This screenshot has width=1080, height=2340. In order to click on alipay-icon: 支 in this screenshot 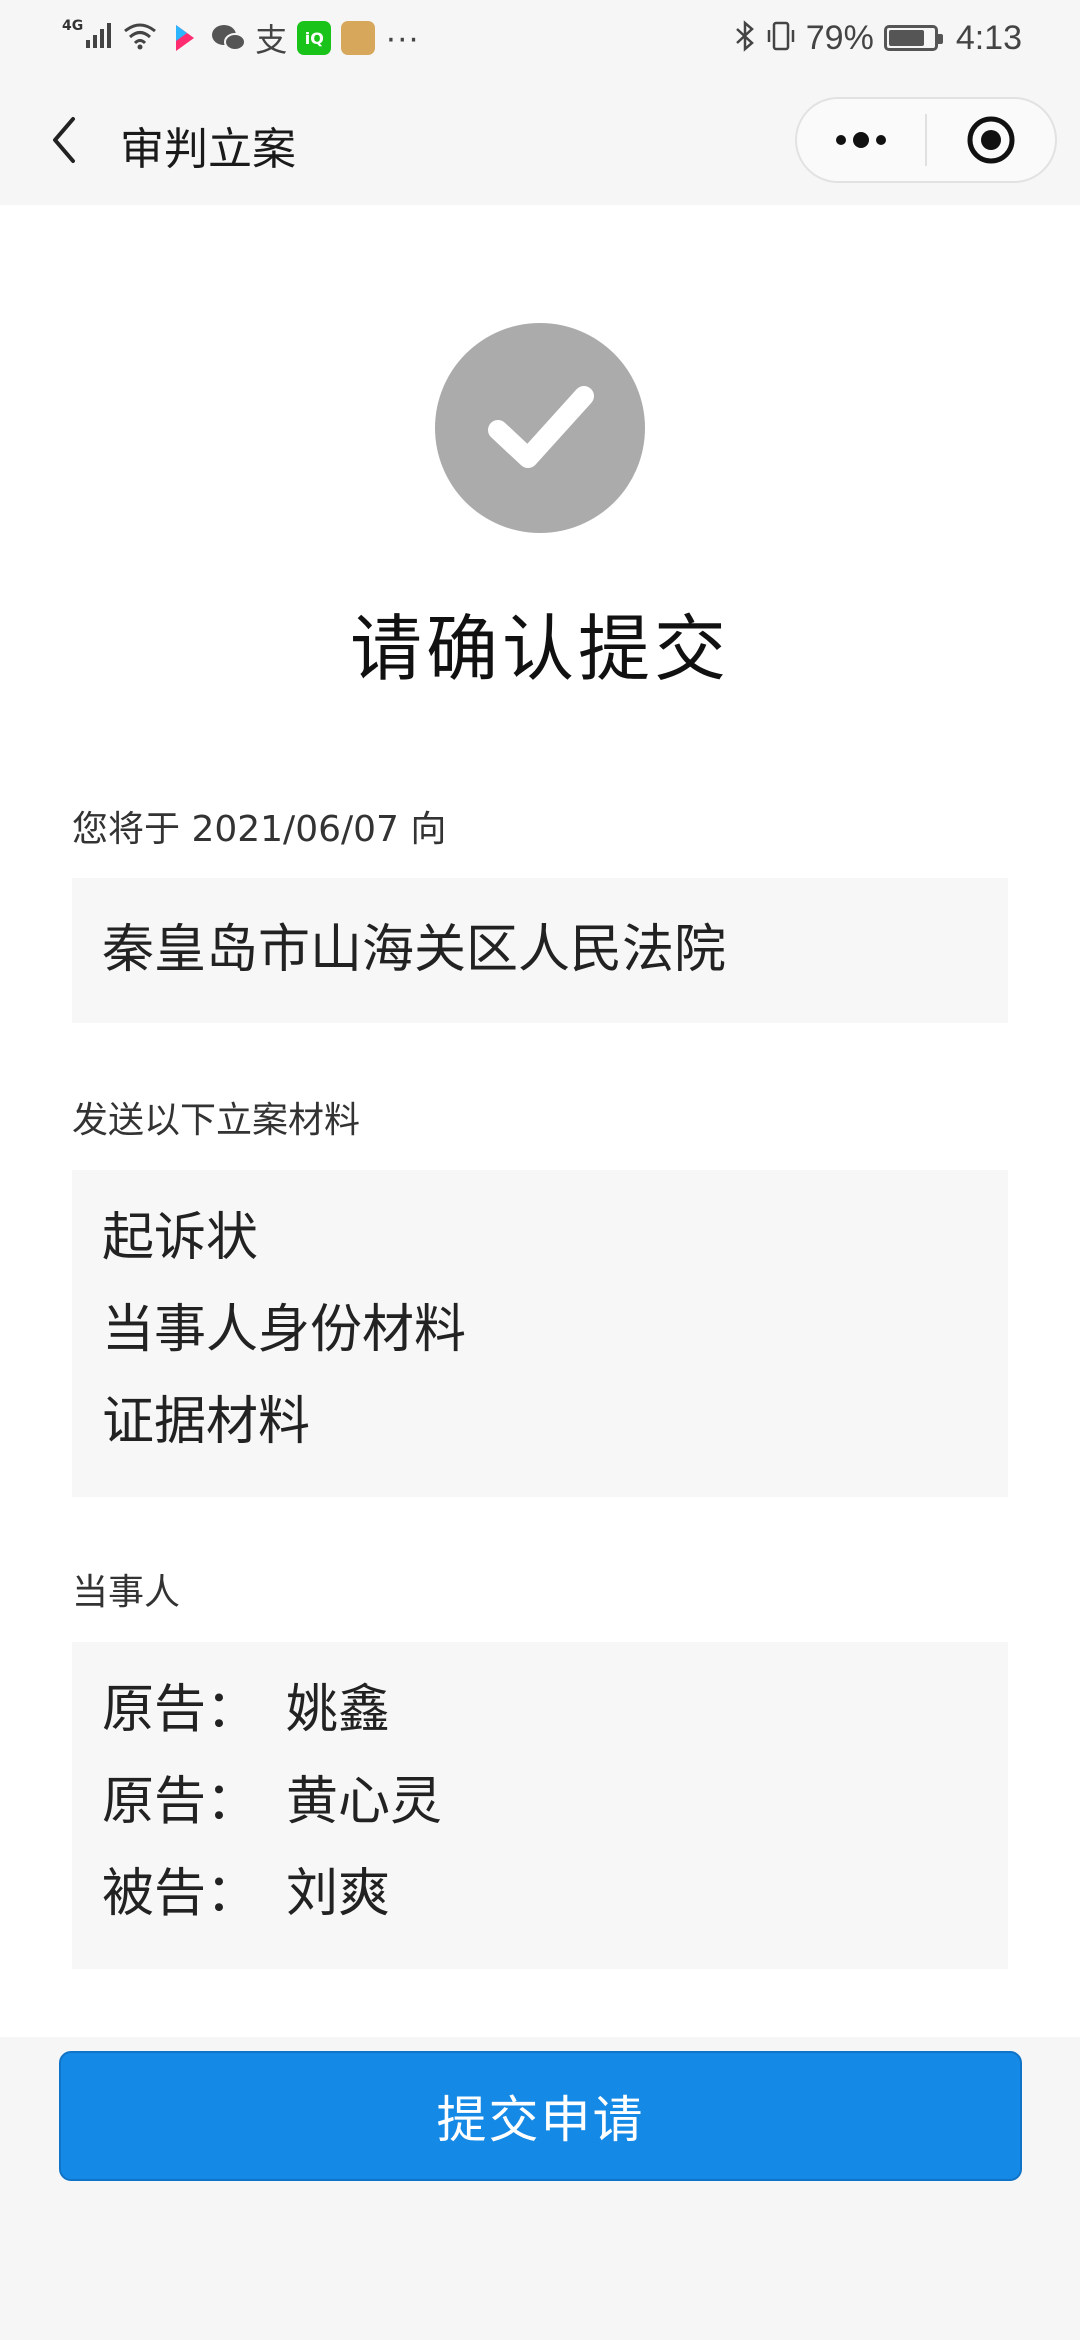, I will do `click(271, 40)`.